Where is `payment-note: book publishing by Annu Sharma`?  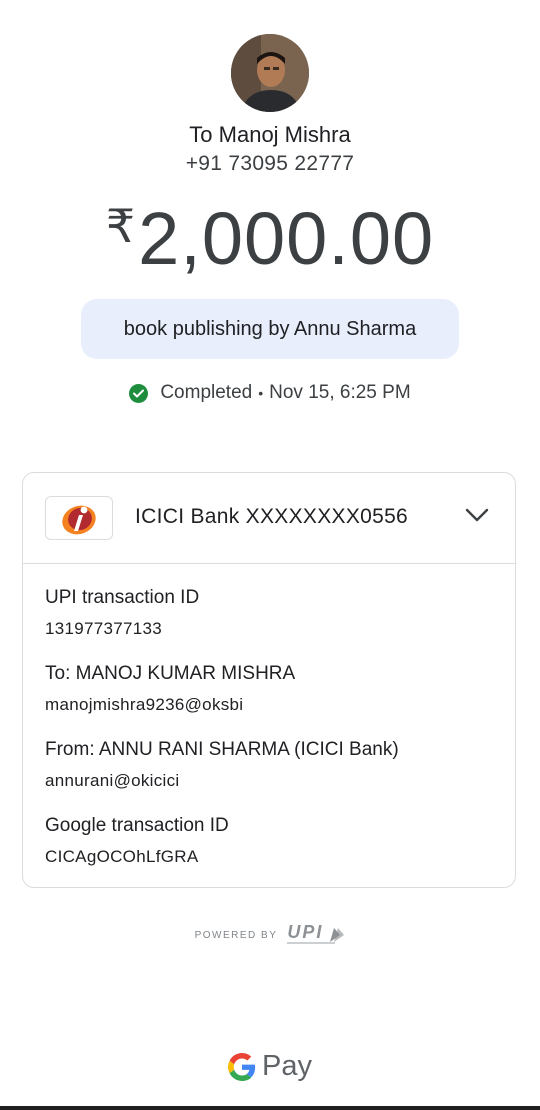
payment-note: book publishing by Annu Sharma is located at coordinates (270, 329).